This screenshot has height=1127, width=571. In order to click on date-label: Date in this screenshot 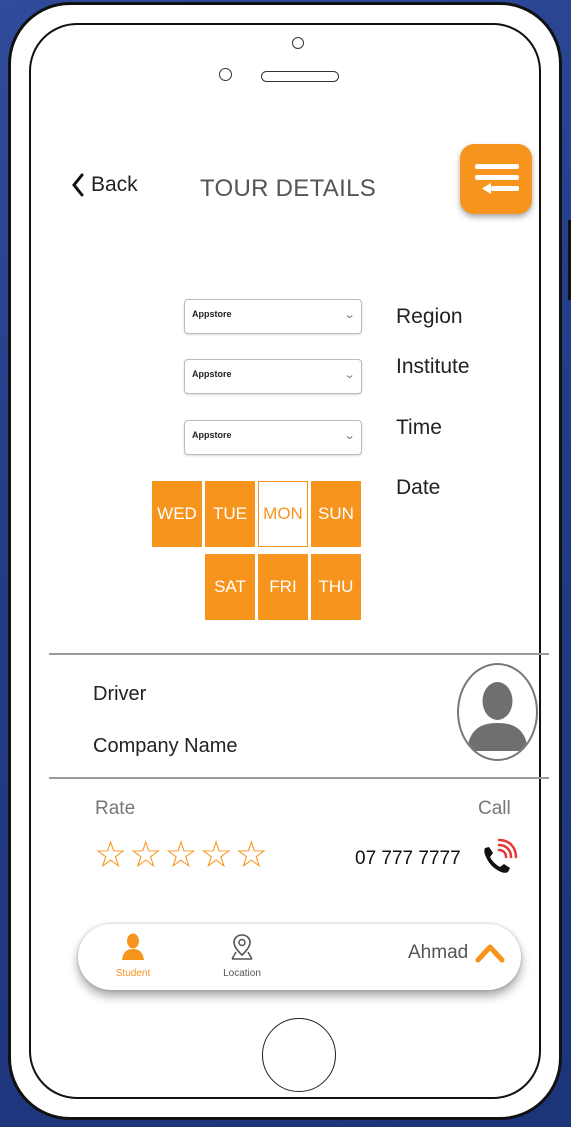, I will do `click(418, 487)`.